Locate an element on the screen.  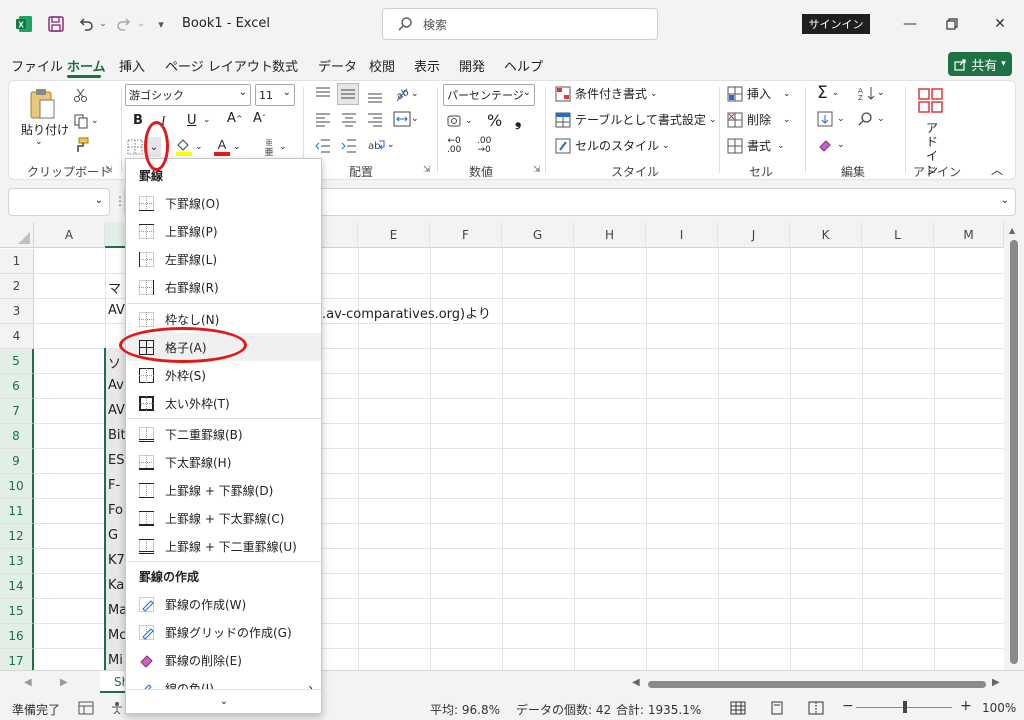
row-header: 14 is located at coordinates (17, 586).